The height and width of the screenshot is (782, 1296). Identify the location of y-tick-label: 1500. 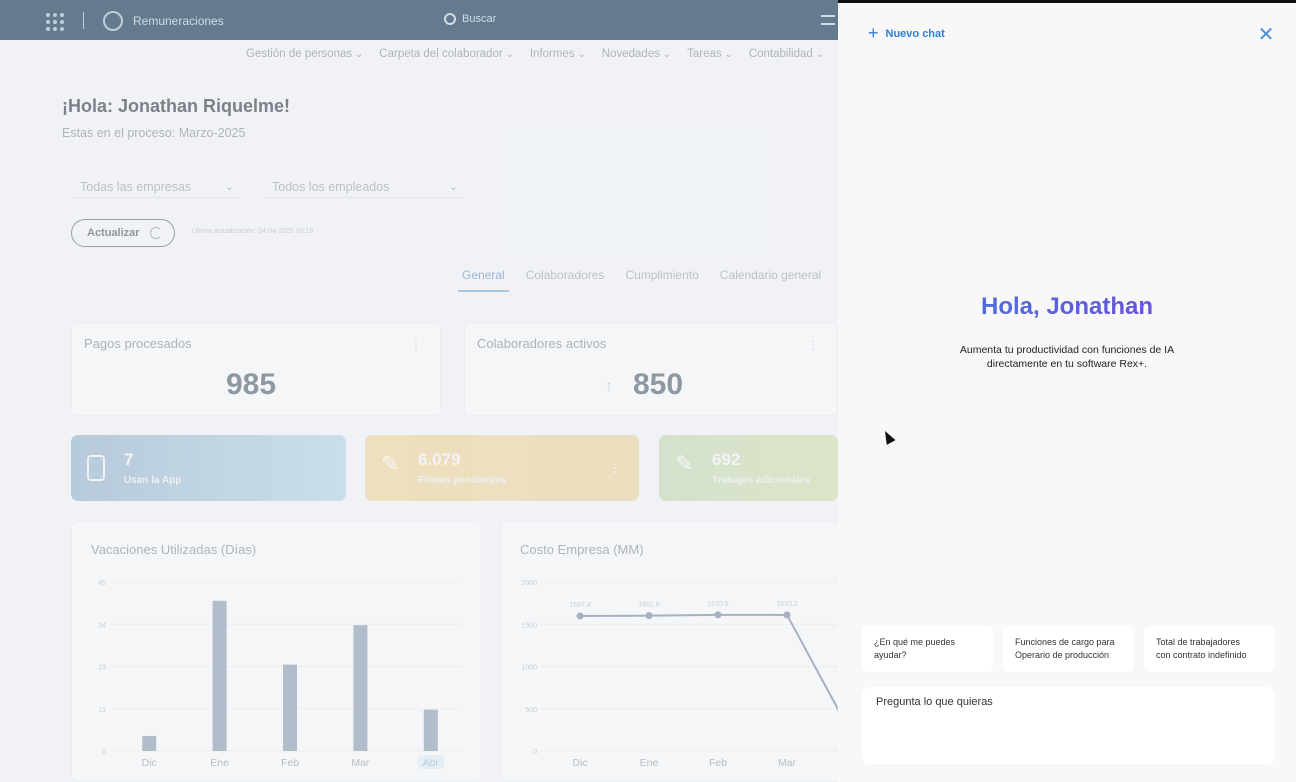
(529, 625).